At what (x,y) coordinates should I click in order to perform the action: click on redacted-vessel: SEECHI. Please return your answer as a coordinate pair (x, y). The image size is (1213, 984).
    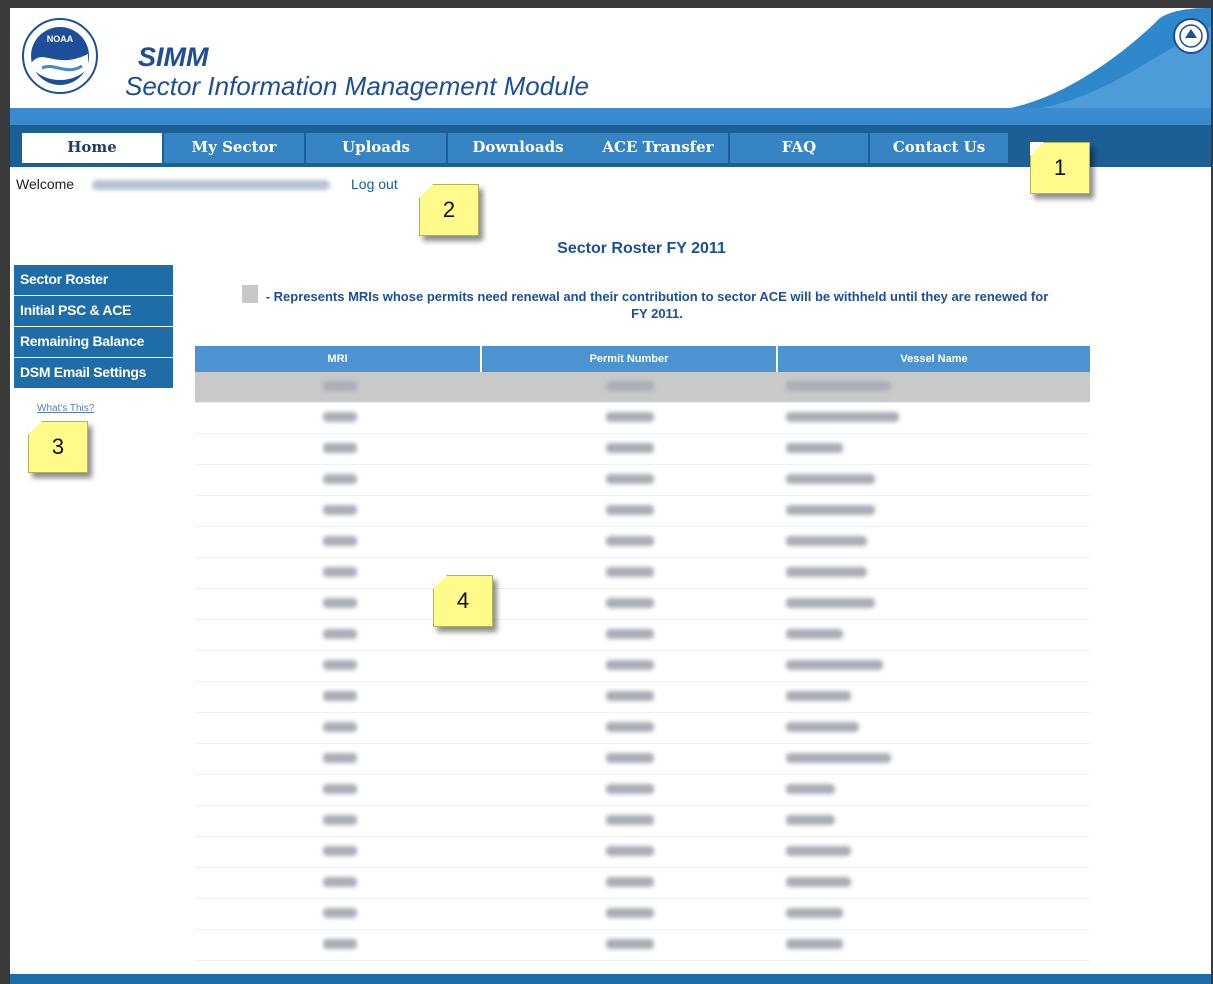
    Looking at the image, I should click on (814, 913).